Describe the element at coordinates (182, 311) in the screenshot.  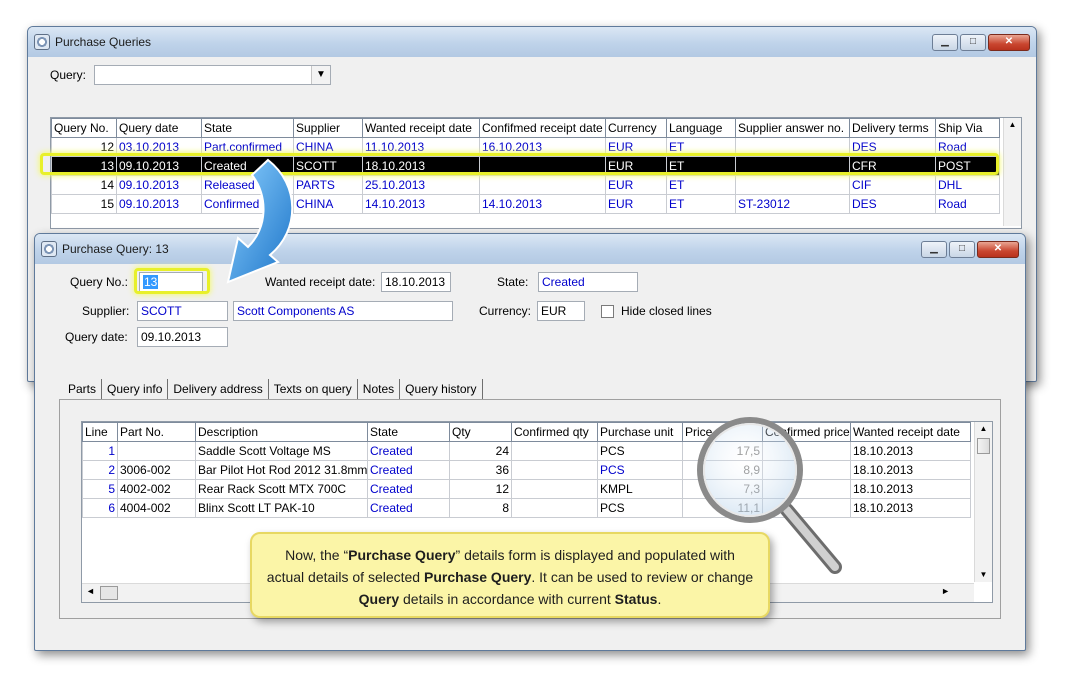
I see `supplier-code-field: SCOTT` at that location.